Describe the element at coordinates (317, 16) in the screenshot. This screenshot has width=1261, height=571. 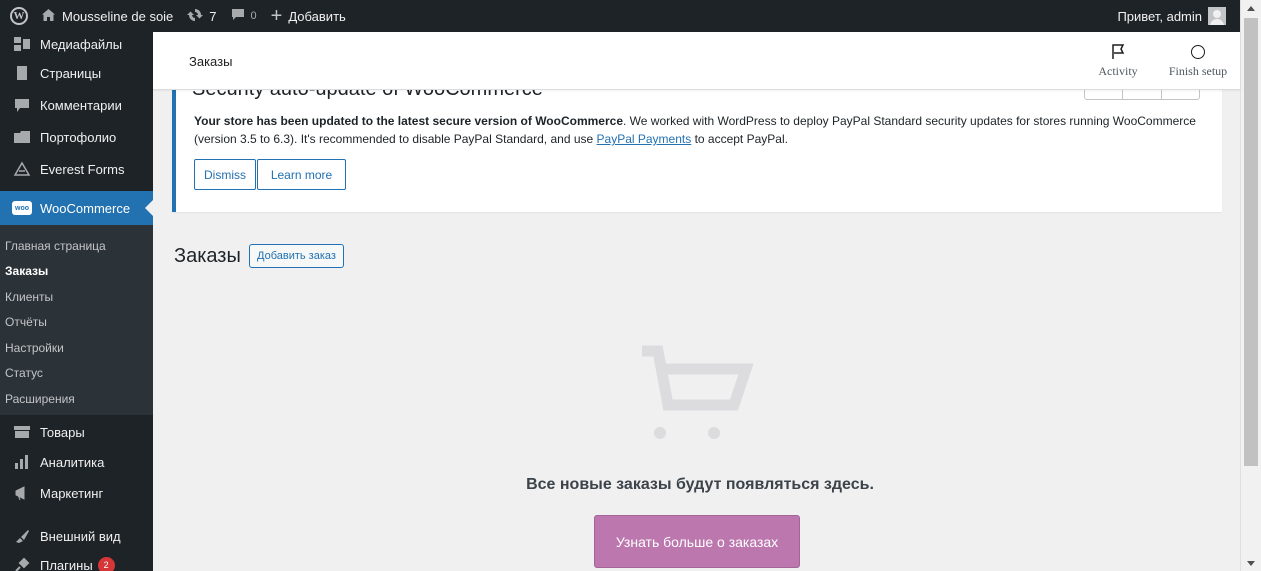
I see `new-label: Добавить` at that location.